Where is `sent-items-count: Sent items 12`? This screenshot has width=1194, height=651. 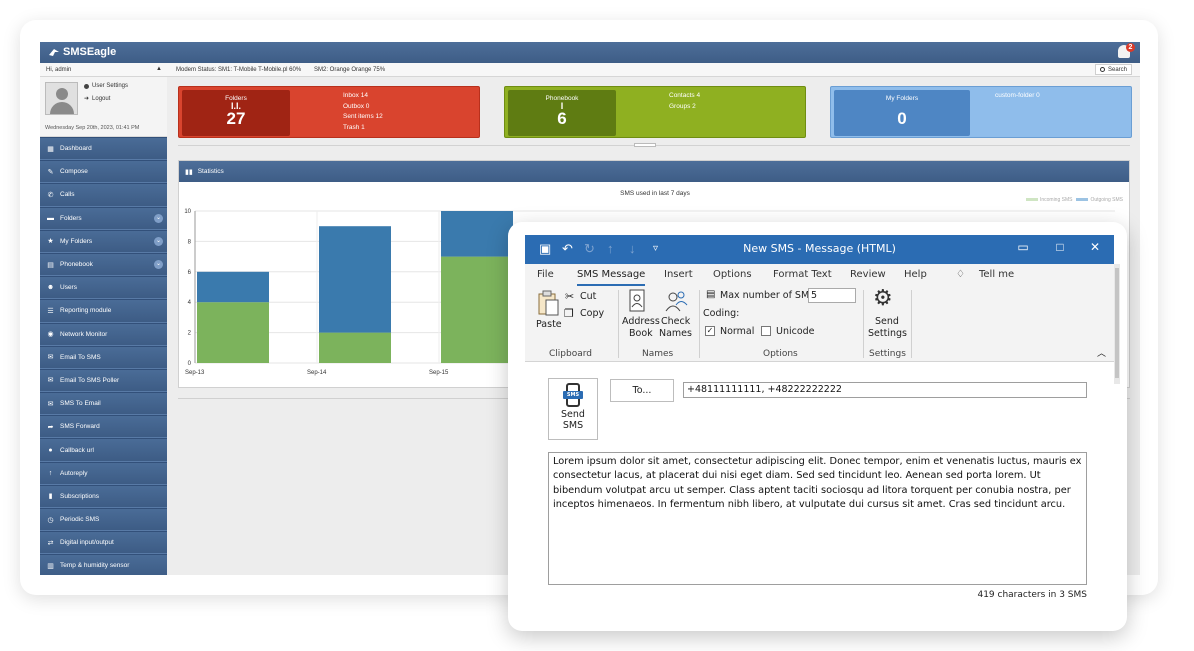 sent-items-count: Sent items 12 is located at coordinates (363, 117).